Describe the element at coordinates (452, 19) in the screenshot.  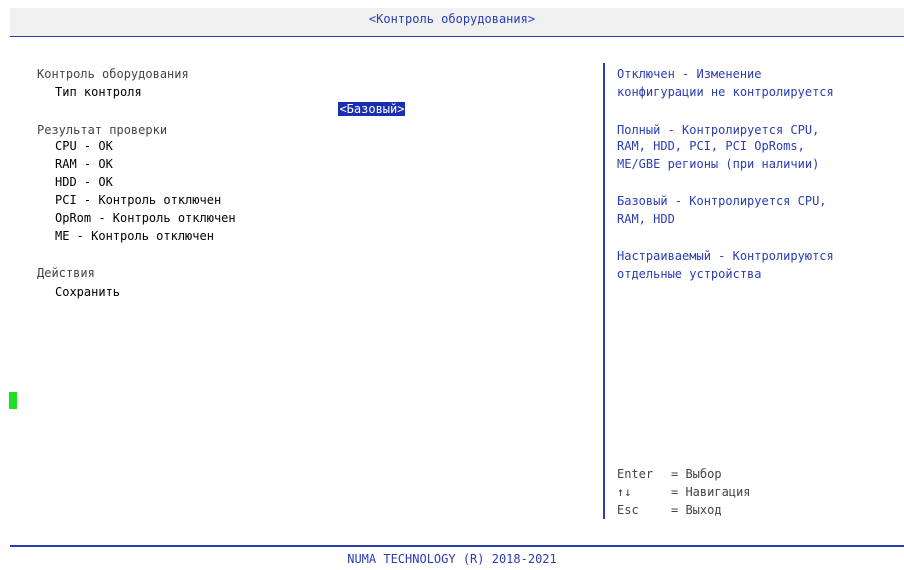
I see `page-title: <Контроль оборудования>` at that location.